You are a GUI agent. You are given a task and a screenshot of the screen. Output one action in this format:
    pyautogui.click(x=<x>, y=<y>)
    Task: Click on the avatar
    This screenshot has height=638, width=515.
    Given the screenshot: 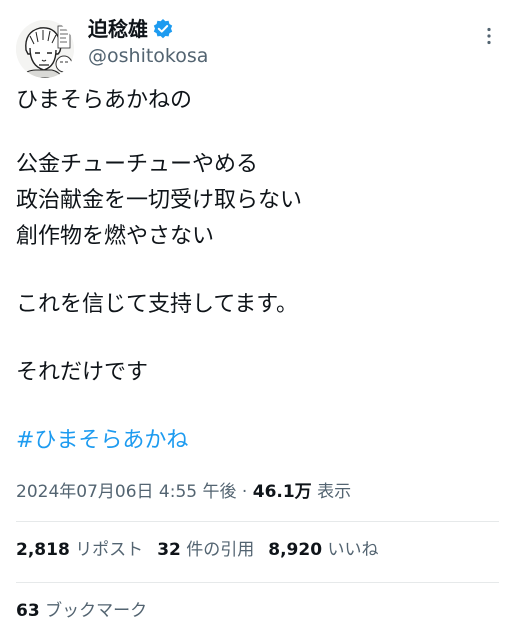 What is the action you would take?
    pyautogui.click(x=45, y=49)
    